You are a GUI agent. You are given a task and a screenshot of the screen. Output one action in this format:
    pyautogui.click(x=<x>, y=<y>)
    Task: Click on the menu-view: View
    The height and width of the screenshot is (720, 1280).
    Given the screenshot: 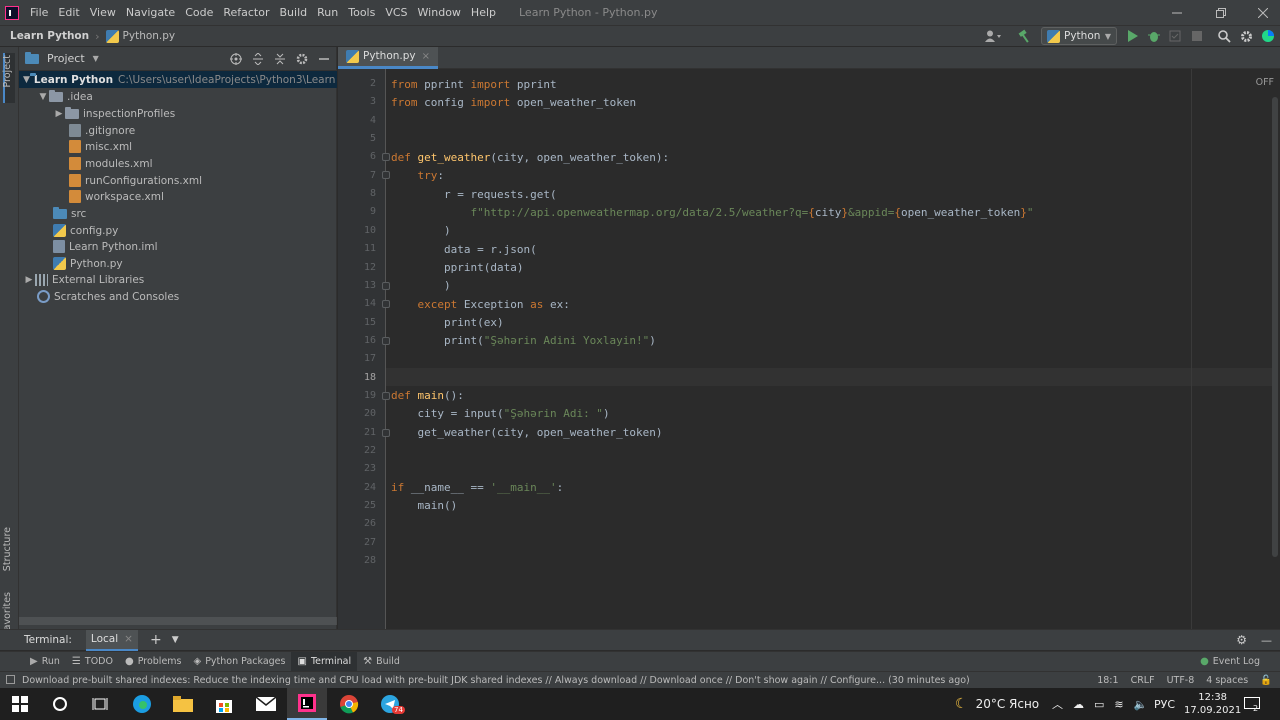 What is the action you would take?
    pyautogui.click(x=103, y=12)
    